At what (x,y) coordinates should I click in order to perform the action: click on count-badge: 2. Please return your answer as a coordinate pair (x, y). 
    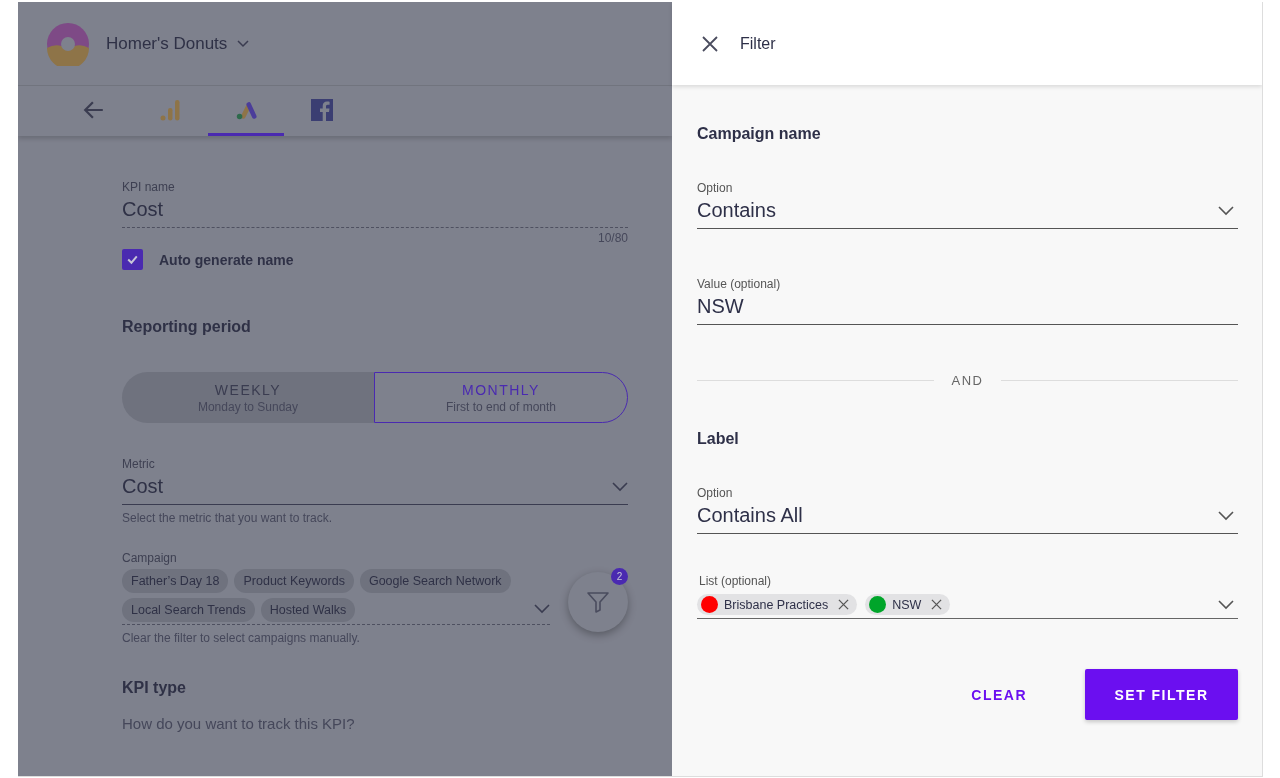
    Looking at the image, I should click on (619, 576).